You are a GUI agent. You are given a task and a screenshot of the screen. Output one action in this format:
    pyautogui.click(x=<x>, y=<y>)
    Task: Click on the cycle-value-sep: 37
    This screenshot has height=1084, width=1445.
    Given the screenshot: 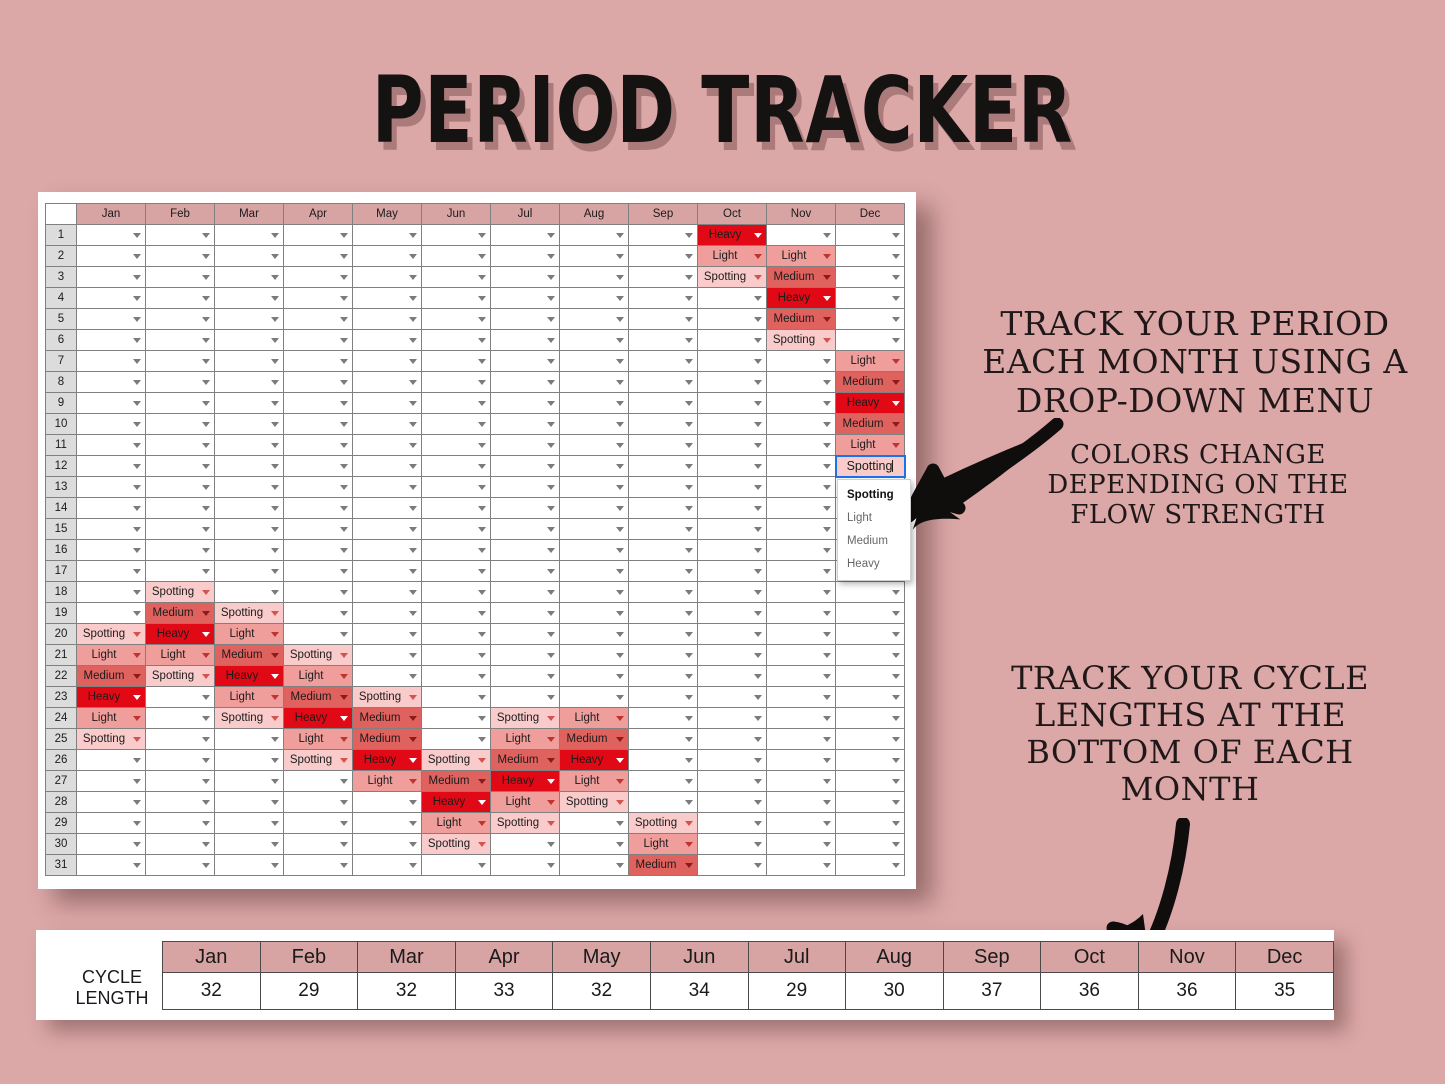 What is the action you would take?
    pyautogui.click(x=992, y=991)
    